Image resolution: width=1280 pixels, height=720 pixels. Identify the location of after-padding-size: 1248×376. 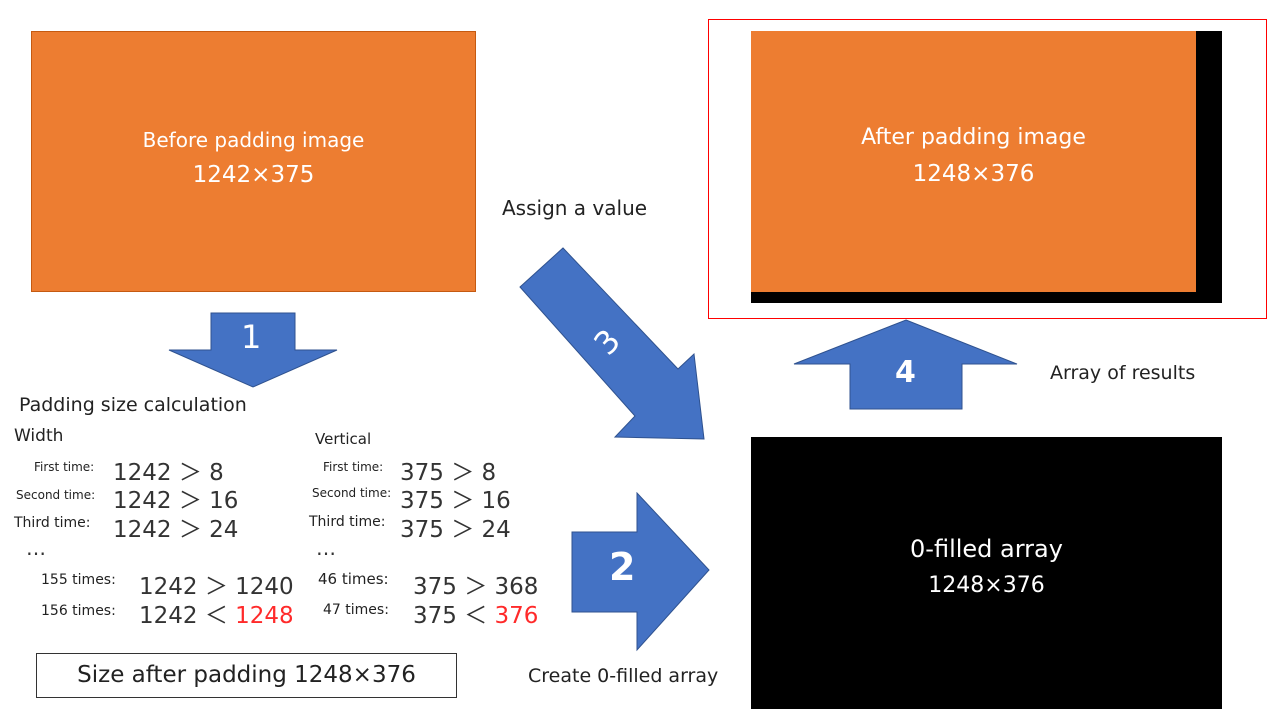
(973, 174).